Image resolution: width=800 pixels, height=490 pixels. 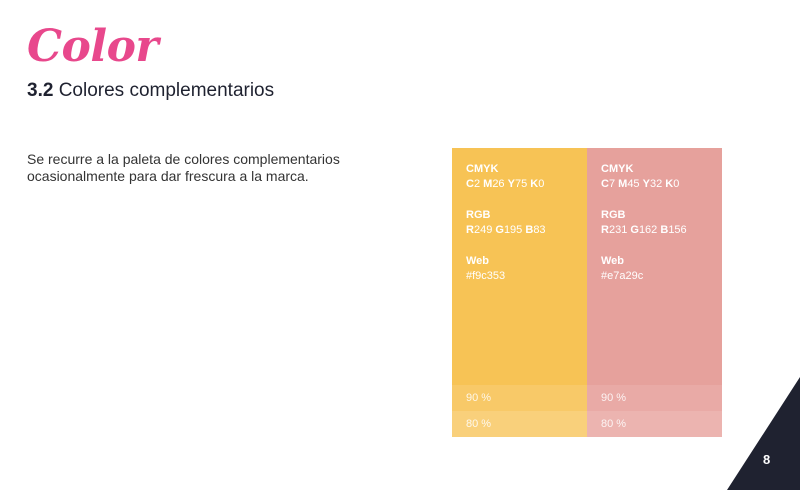 What do you see at coordinates (506, 223) in the screenshot?
I see `rgb-block: RGB R249 G195 B83` at bounding box center [506, 223].